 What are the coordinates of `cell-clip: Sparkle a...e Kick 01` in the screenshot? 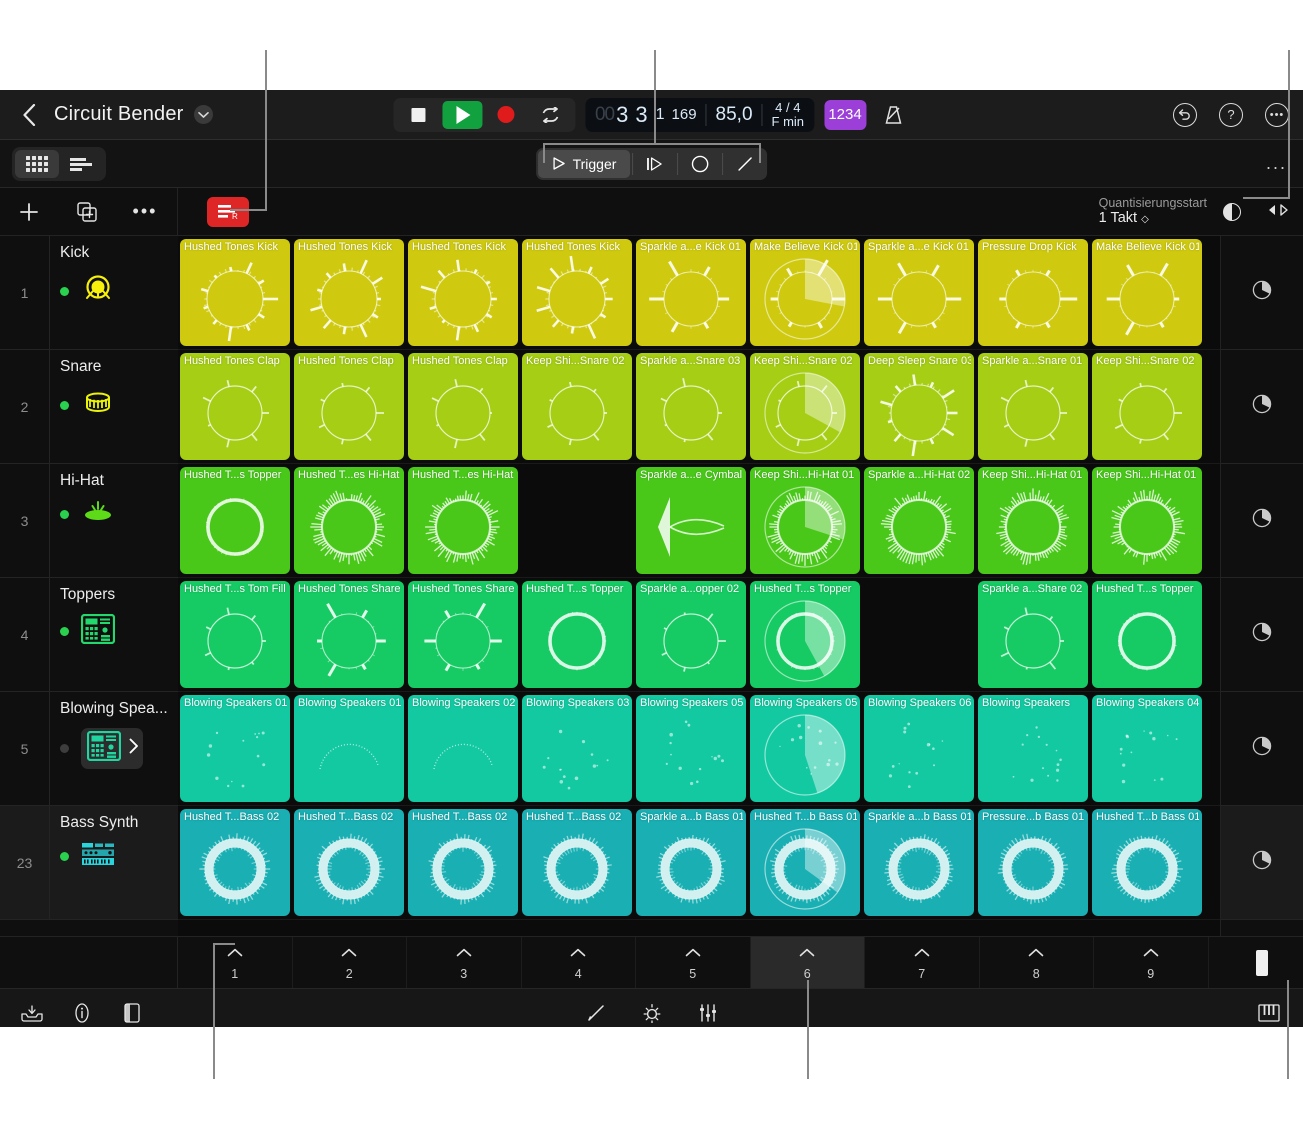 It's located at (691, 292).